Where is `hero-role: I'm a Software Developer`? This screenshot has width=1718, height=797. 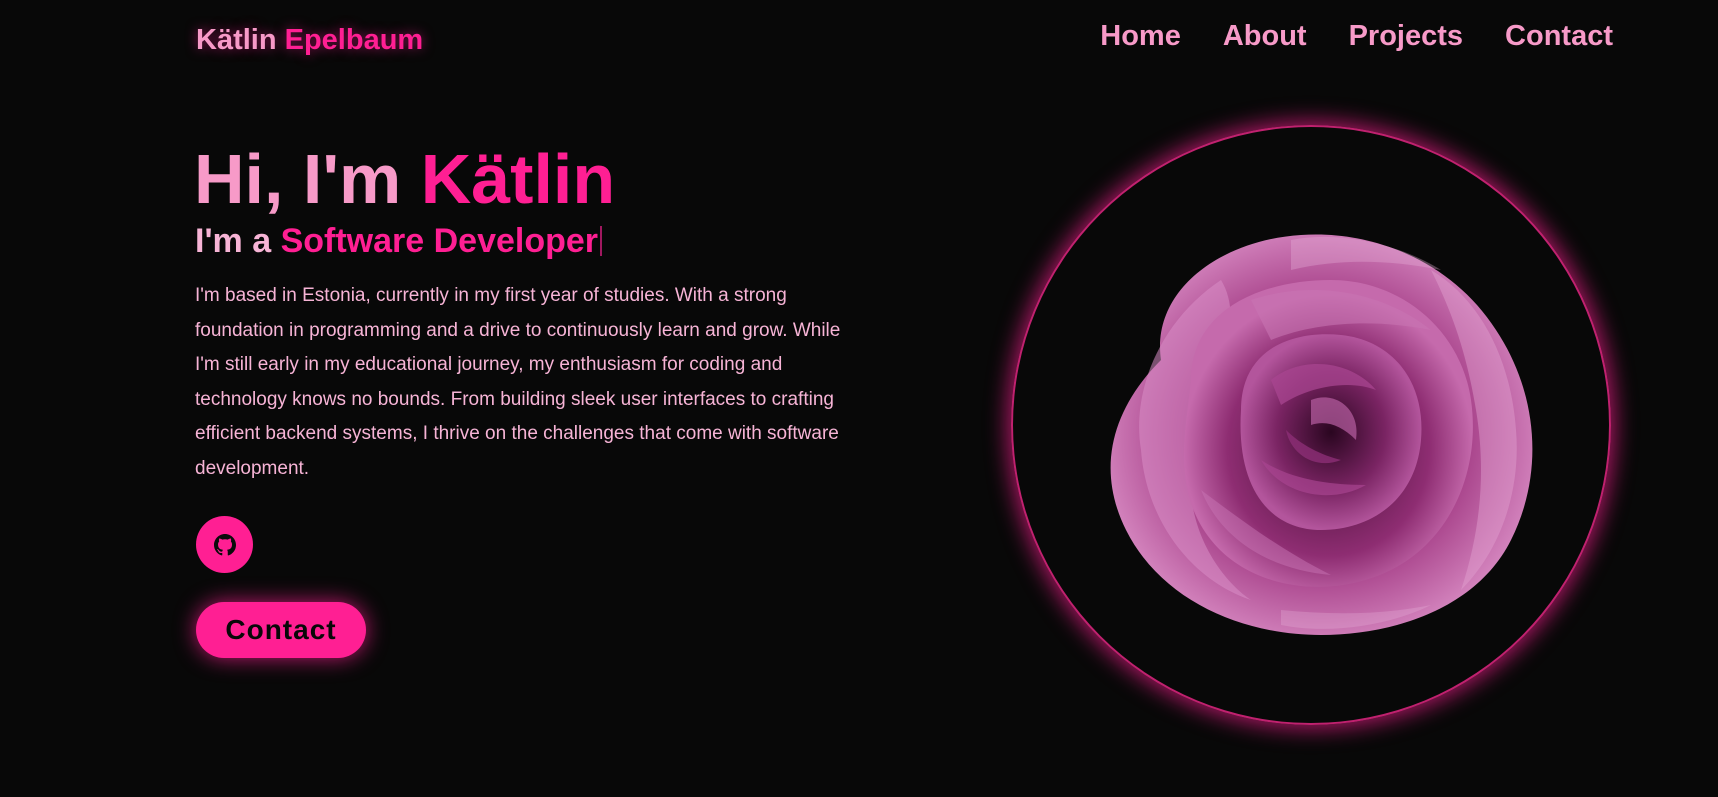
hero-role: I'm a Software Developer is located at coordinates (399, 241).